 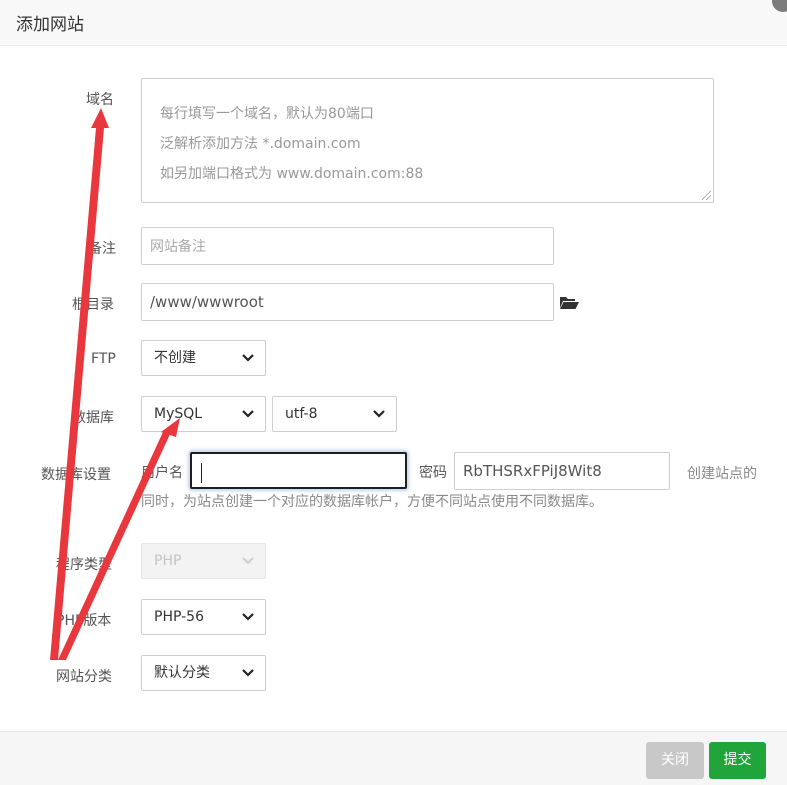 I want to click on dialog-title: 添加网站, so click(x=50, y=25).